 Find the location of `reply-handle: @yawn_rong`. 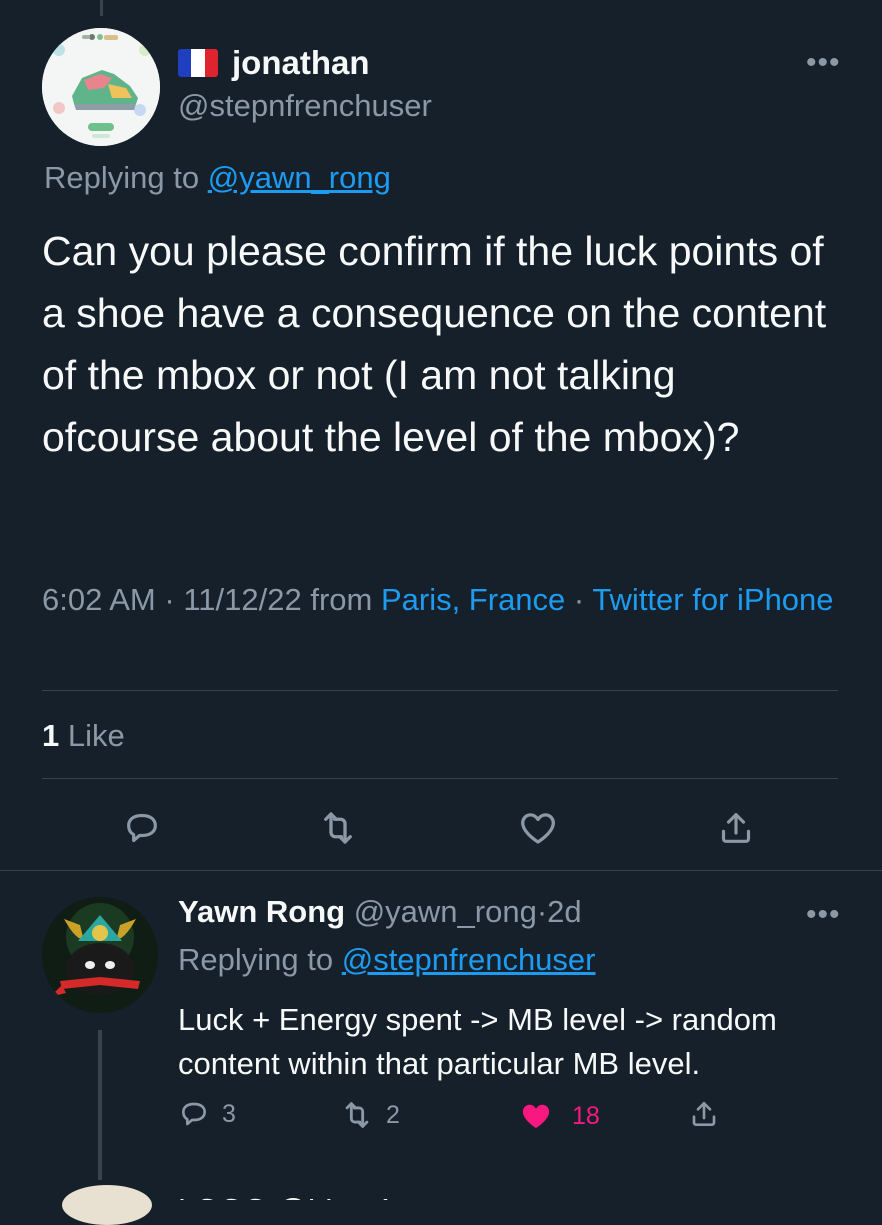

reply-handle: @yawn_rong is located at coordinates (445, 911).